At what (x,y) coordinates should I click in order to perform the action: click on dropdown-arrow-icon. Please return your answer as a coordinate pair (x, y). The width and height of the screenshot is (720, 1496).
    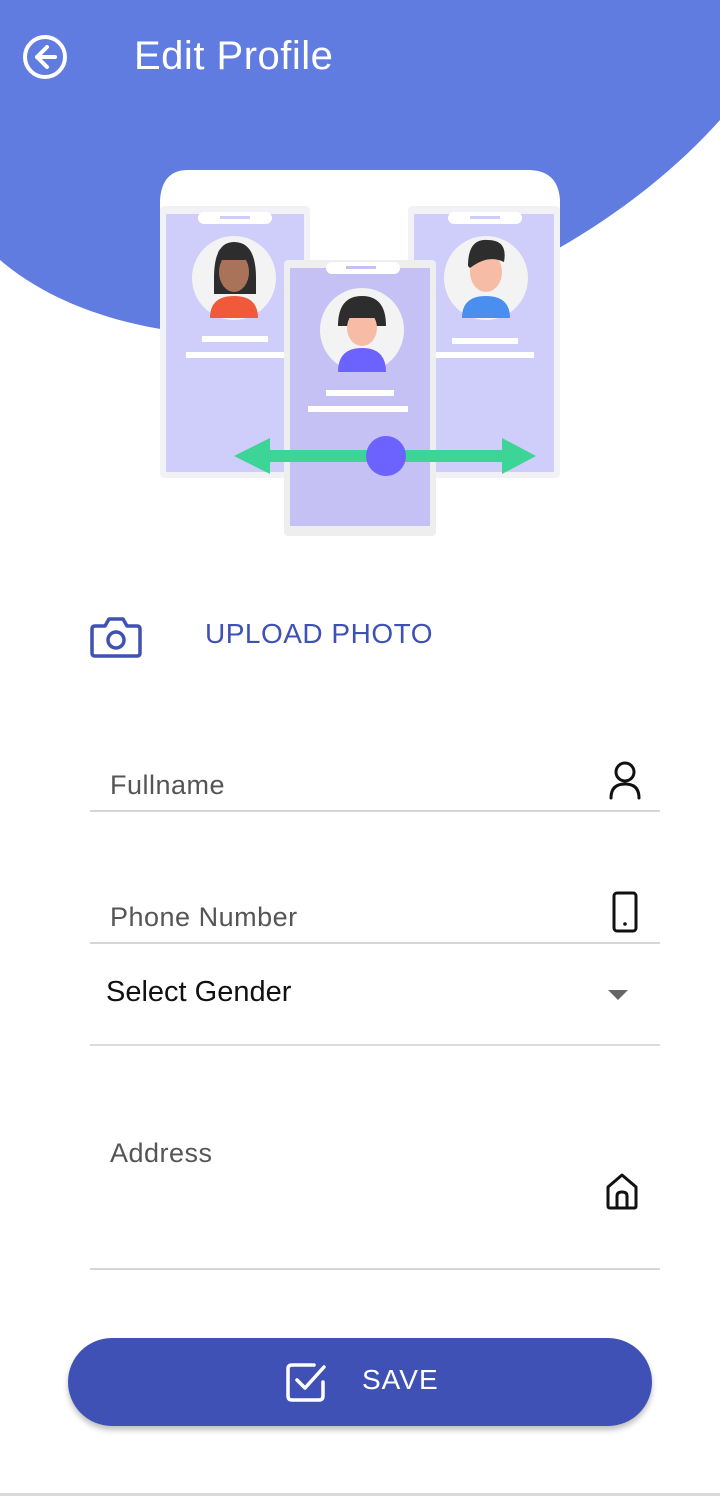
    Looking at the image, I should click on (618, 995).